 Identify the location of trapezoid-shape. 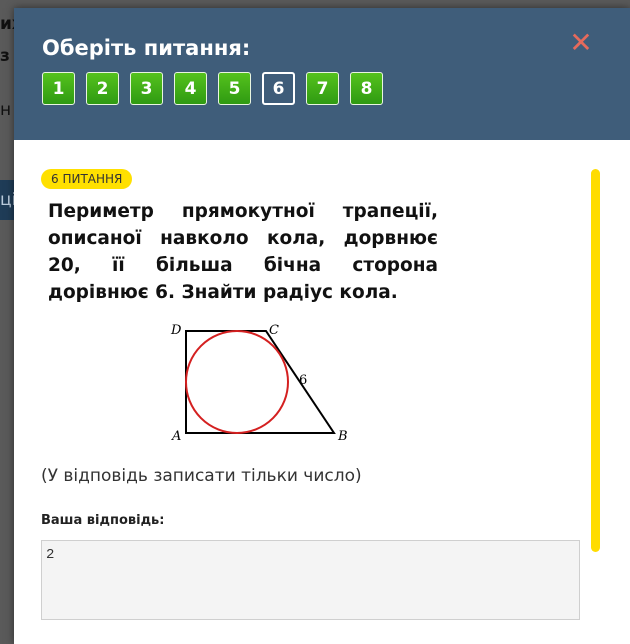
(260, 382).